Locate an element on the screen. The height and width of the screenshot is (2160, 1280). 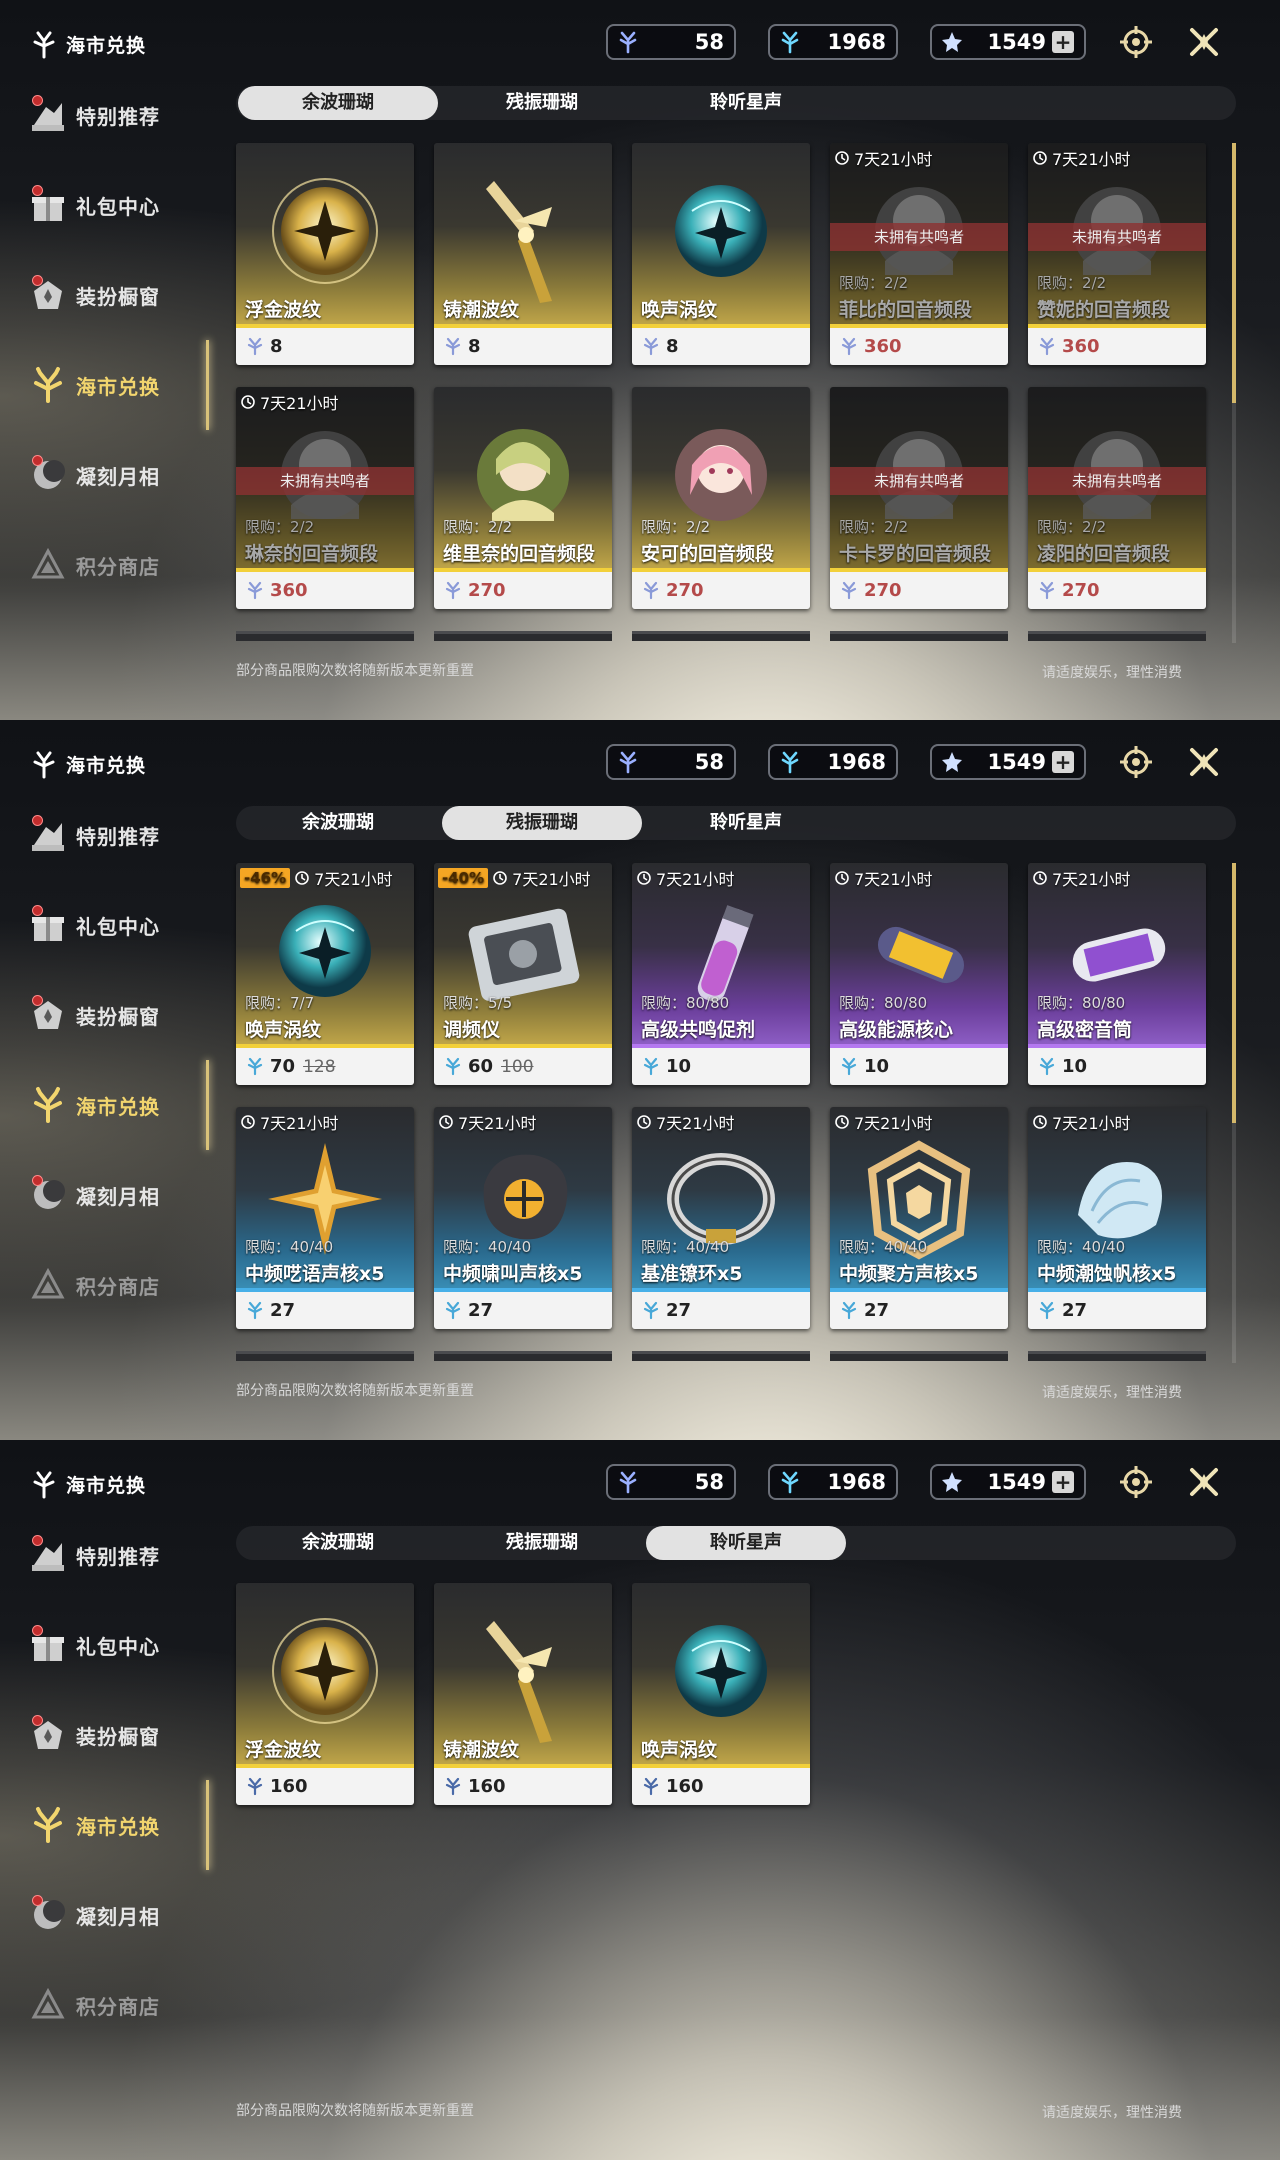
shop-item-card: -46% 7天21小时 限购：7/7 唤声涡纹 70 128 is located at coordinates (325, 974).